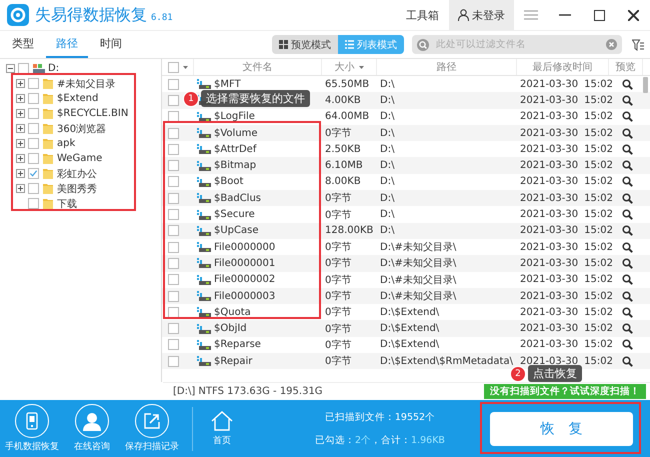 The height and width of the screenshot is (457, 650). I want to click on tab: 类型, so click(23, 44).